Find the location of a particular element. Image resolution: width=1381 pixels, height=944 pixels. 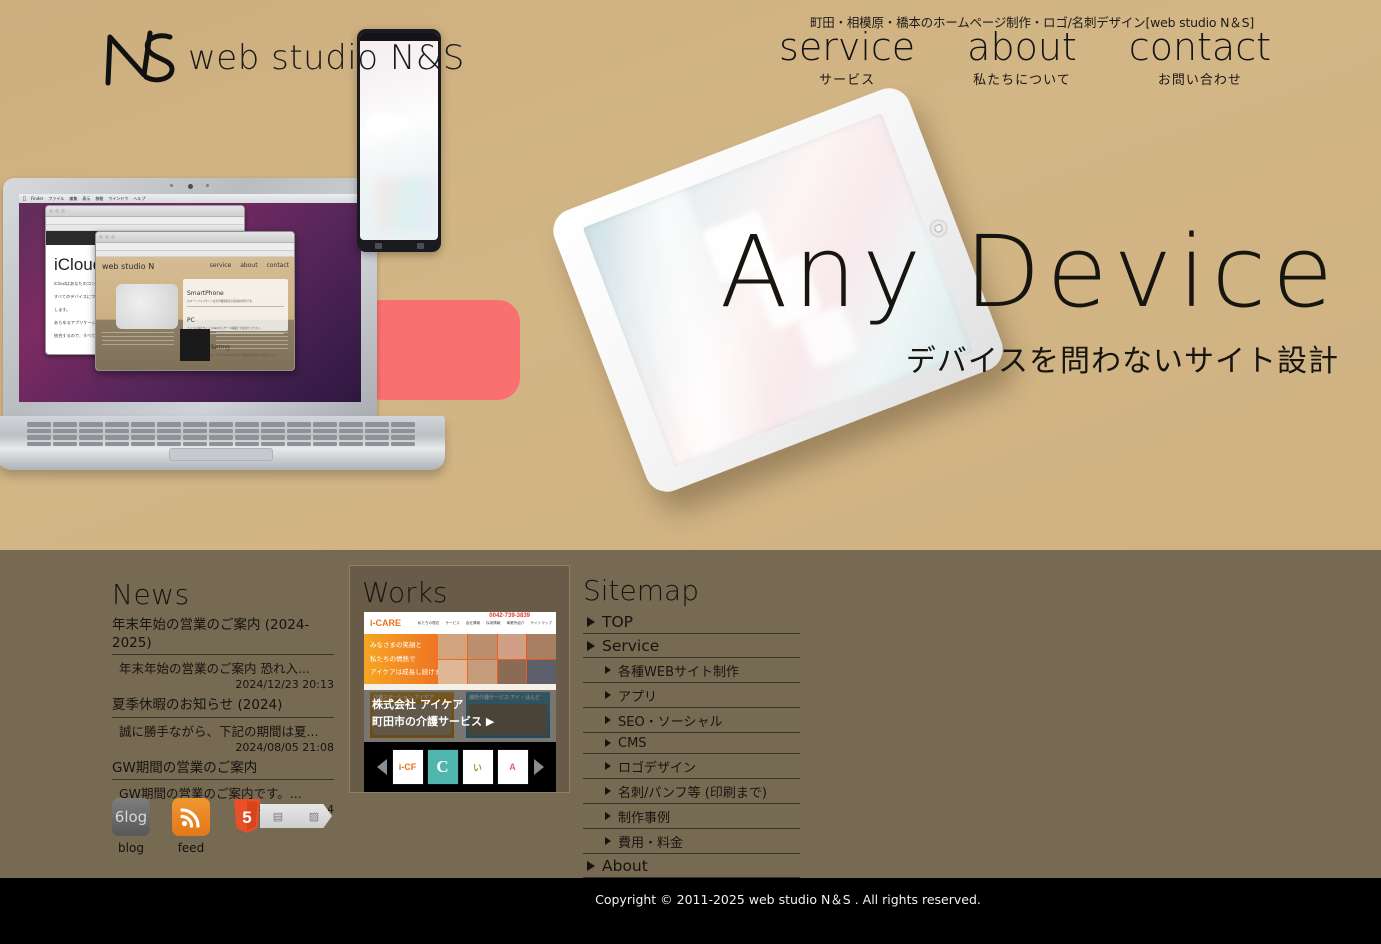

sitemap-item-label: 費用・料金 is located at coordinates (651, 843).